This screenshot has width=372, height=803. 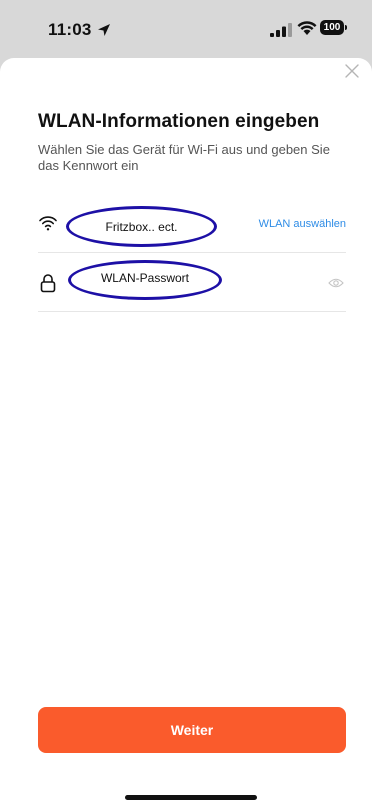 I want to click on lock-icon, so click(x=48, y=283).